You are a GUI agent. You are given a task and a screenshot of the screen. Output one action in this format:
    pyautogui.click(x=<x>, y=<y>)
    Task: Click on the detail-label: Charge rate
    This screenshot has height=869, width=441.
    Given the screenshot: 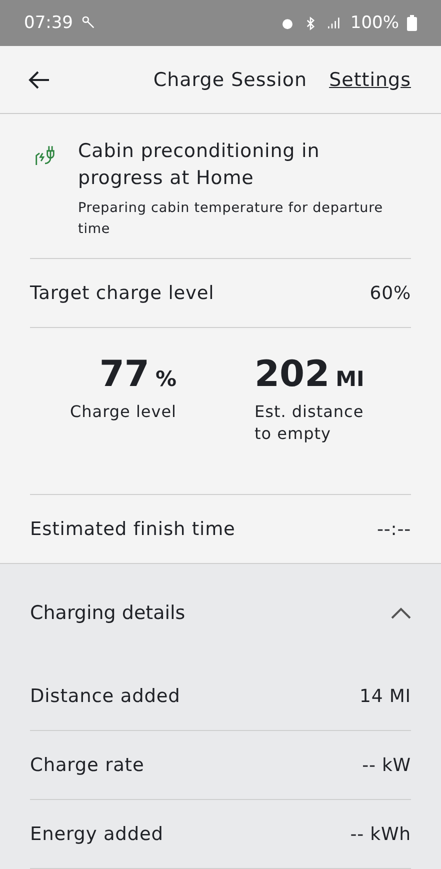 What is the action you would take?
    pyautogui.click(x=87, y=765)
    